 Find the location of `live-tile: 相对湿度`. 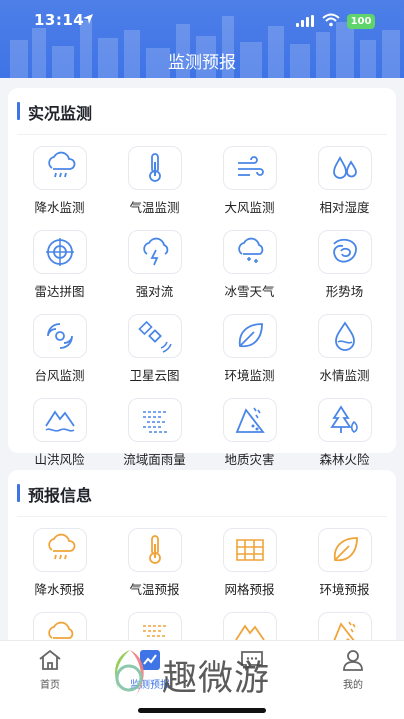

live-tile: 相对湿度 is located at coordinates (344, 180).